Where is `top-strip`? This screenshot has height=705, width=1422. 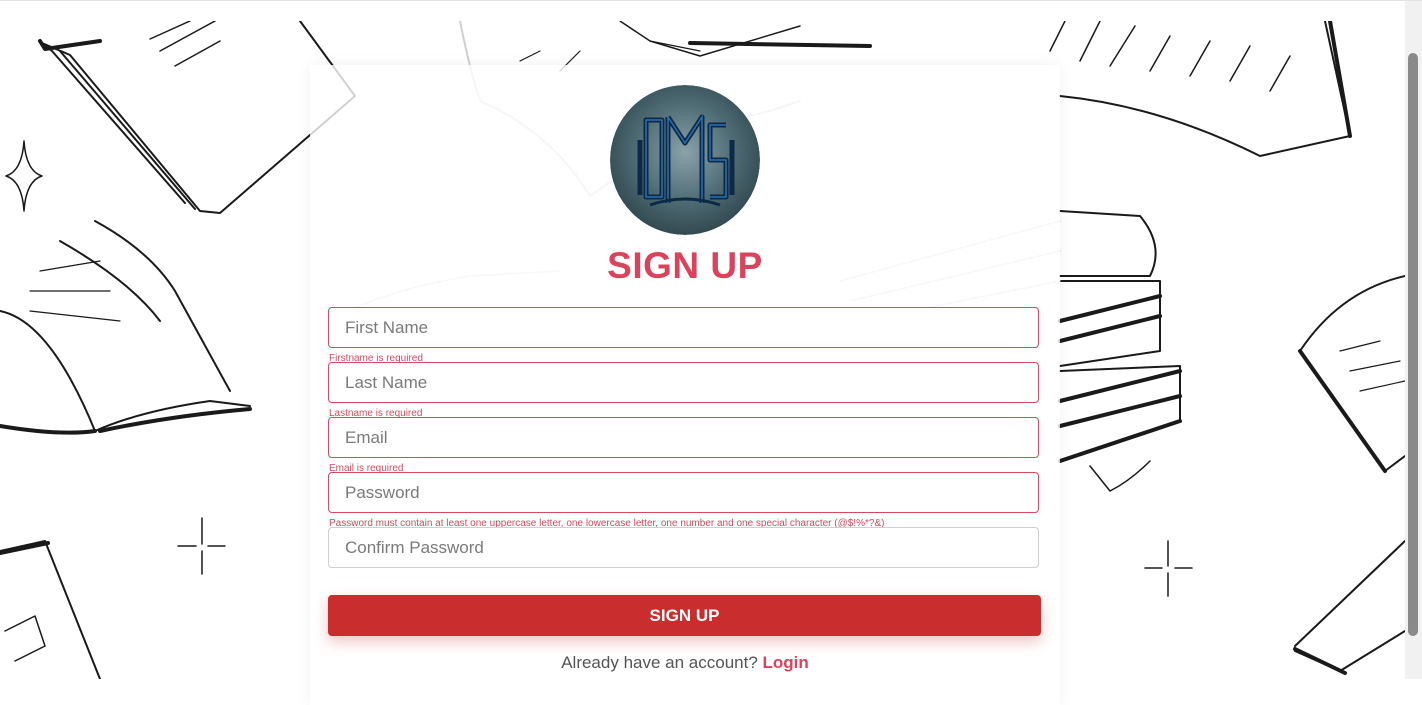
top-strip is located at coordinates (711, 11).